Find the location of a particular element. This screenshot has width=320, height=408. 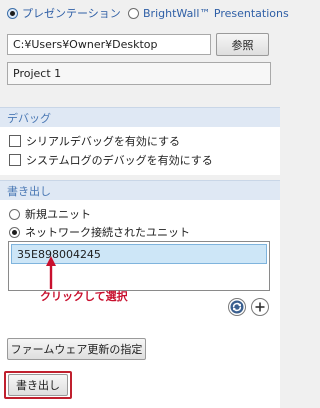

serial-debug-label: シリアルデバッグを有効にする is located at coordinates (103, 141).